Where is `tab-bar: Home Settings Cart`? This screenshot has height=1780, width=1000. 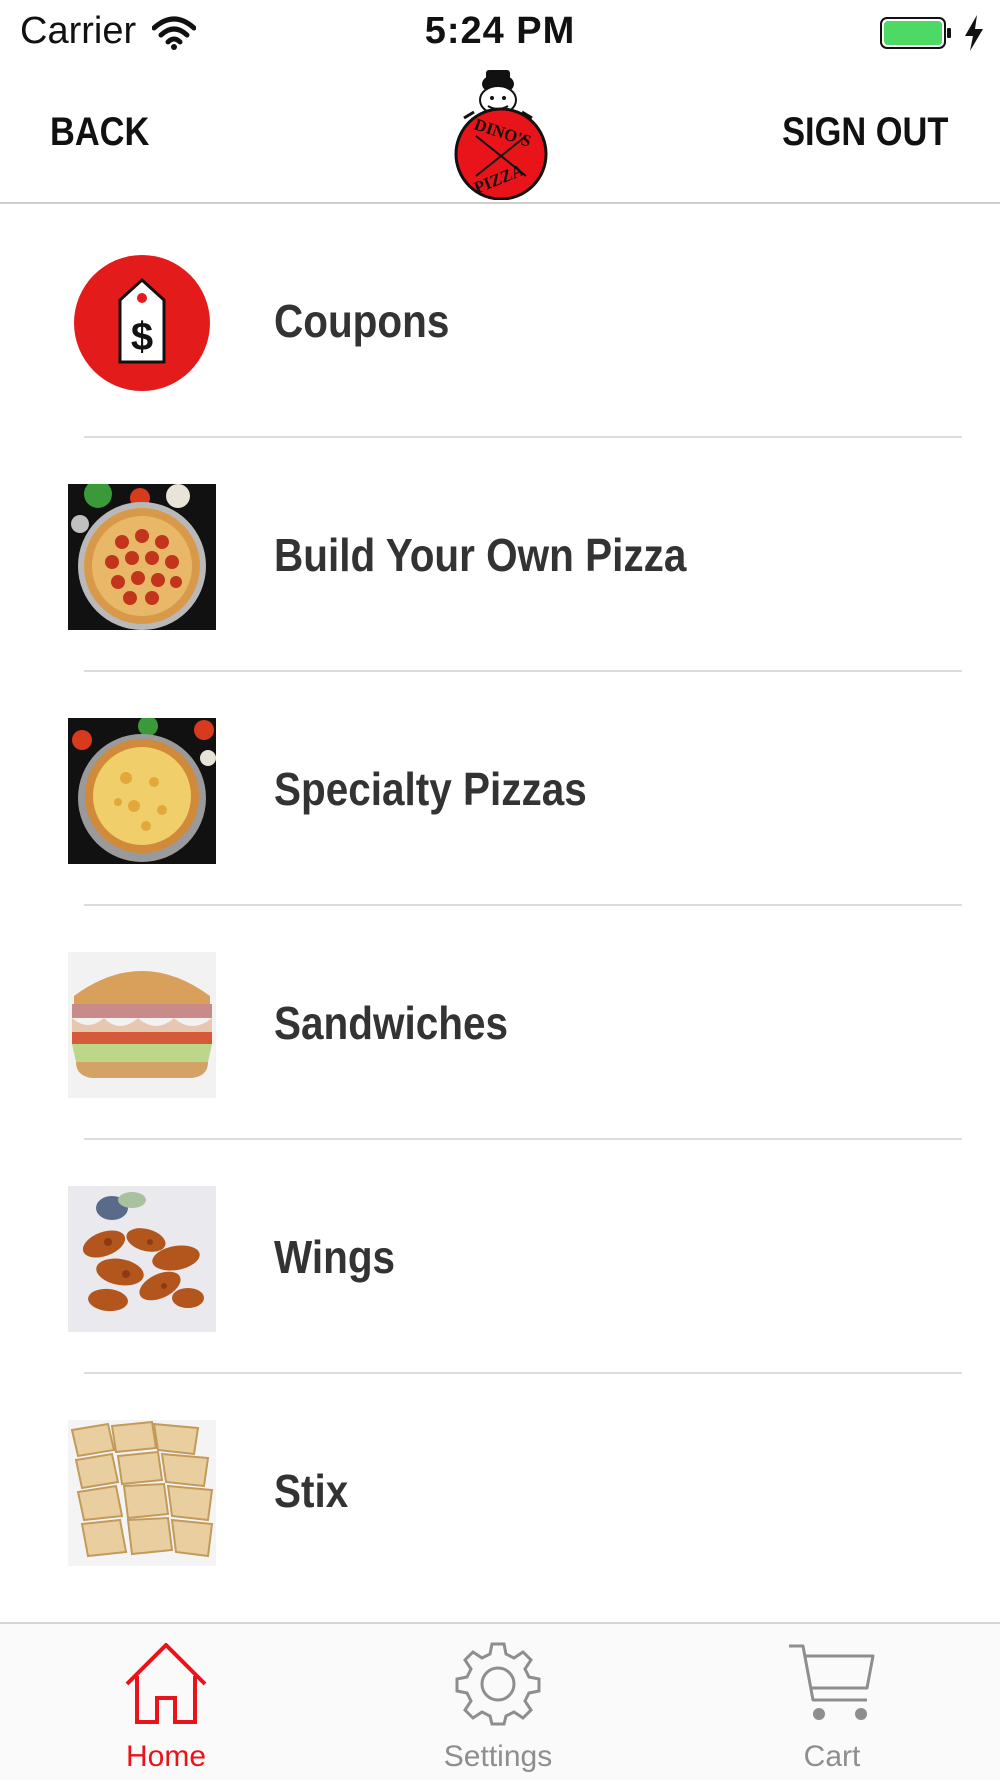 tab-bar: Home Settings Cart is located at coordinates (500, 1701).